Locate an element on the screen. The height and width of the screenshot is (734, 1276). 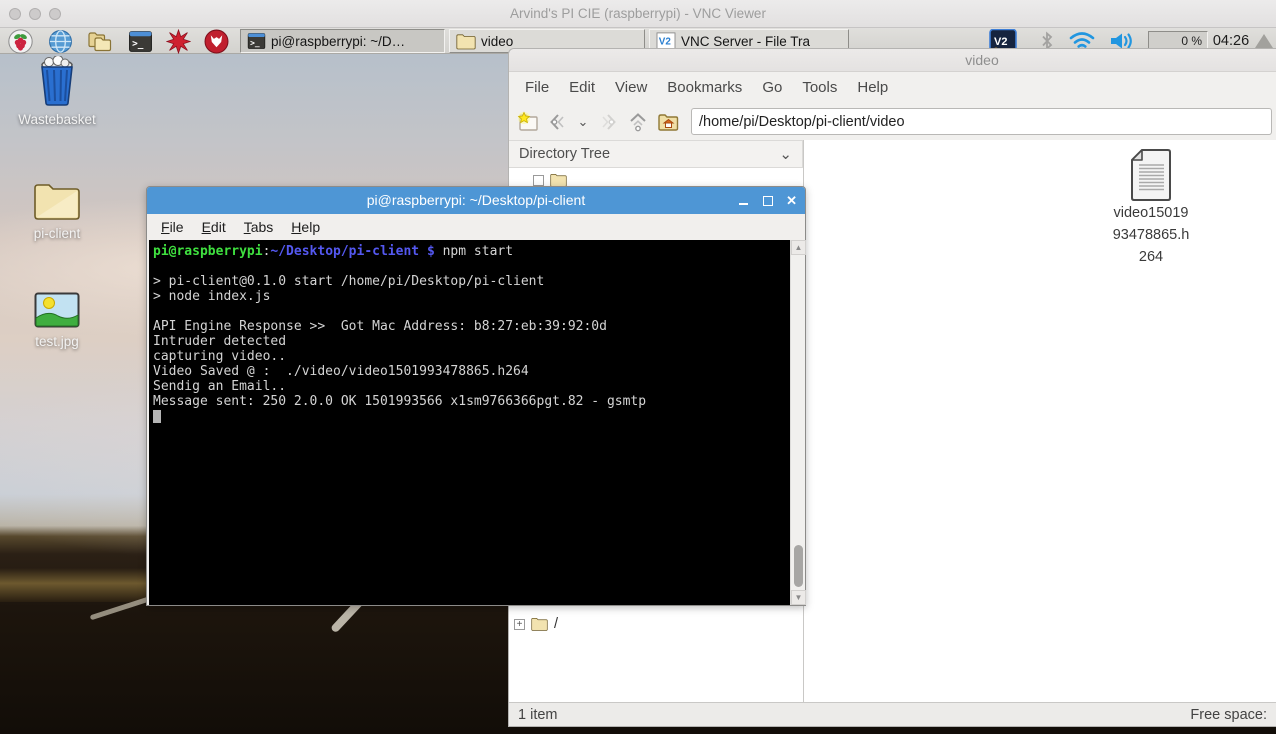
prompt-command: npm start is located at coordinates (478, 251).